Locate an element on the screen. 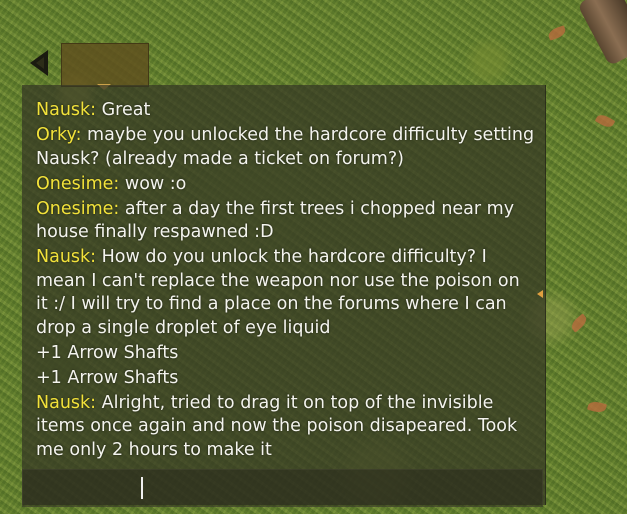  chat-message-text: Great is located at coordinates (123, 110).